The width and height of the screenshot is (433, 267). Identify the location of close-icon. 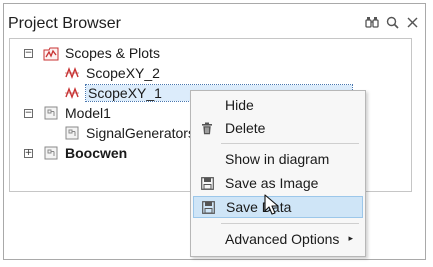
(412, 22).